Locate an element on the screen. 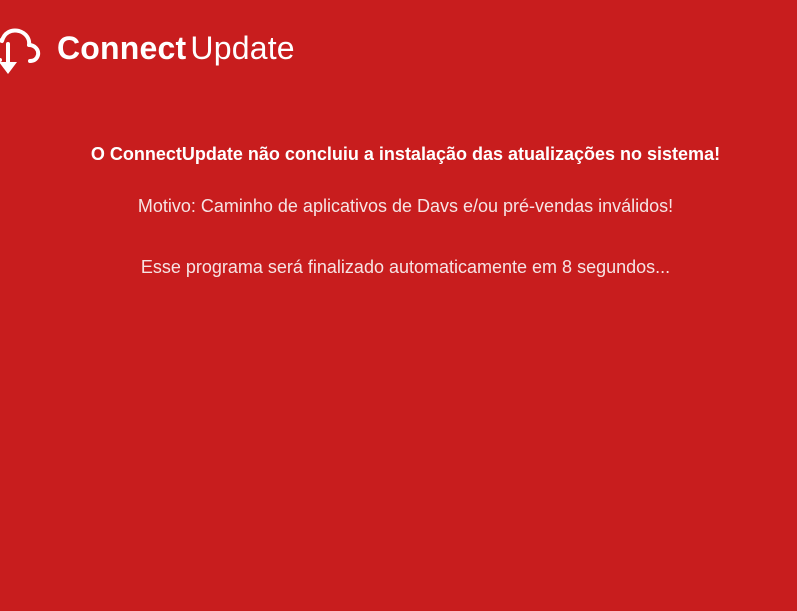 This screenshot has height=611, width=797. cloud-download-icon is located at coordinates (21, 50).